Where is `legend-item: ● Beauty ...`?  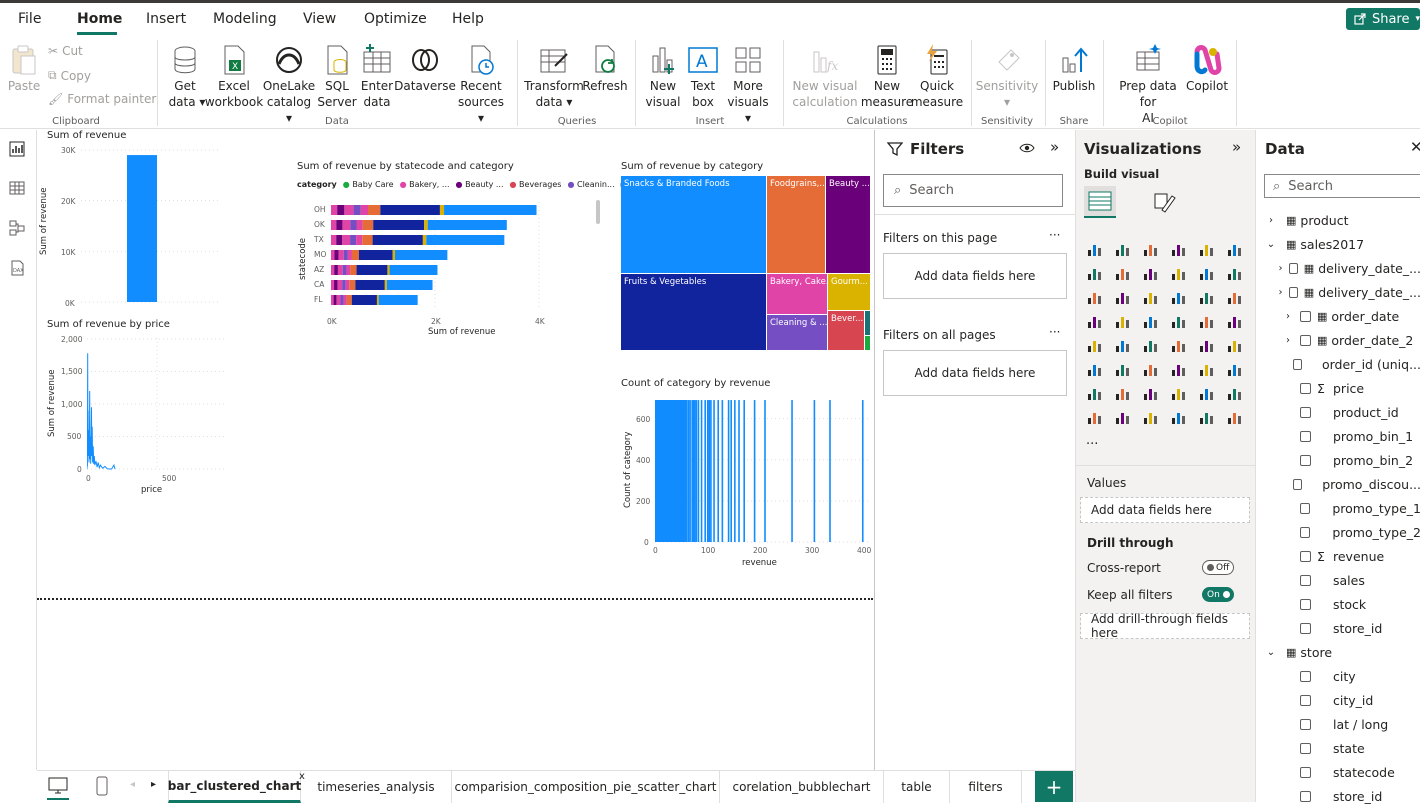
legend-item: ● Beauty ... is located at coordinates (480, 184).